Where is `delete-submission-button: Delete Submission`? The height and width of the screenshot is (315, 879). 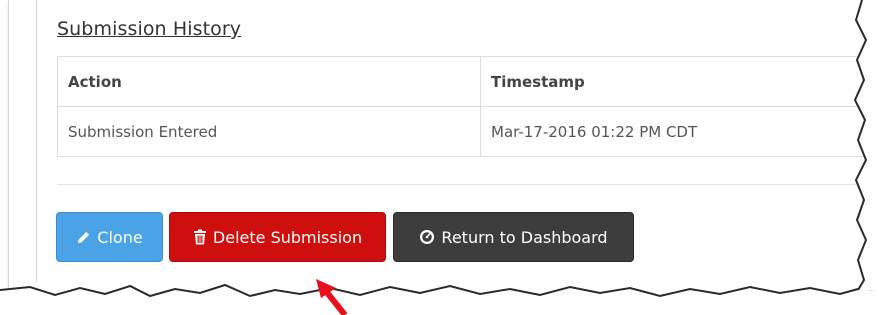 delete-submission-button: Delete Submission is located at coordinates (277, 237).